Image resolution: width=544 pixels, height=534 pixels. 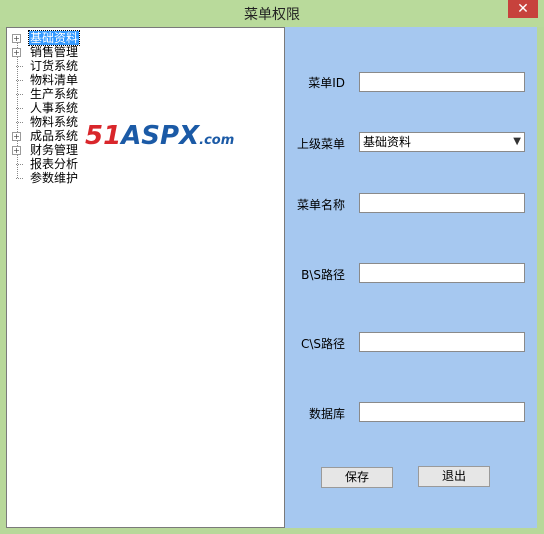 I want to click on tree-node-label: 人事系统, so click(x=54, y=108).